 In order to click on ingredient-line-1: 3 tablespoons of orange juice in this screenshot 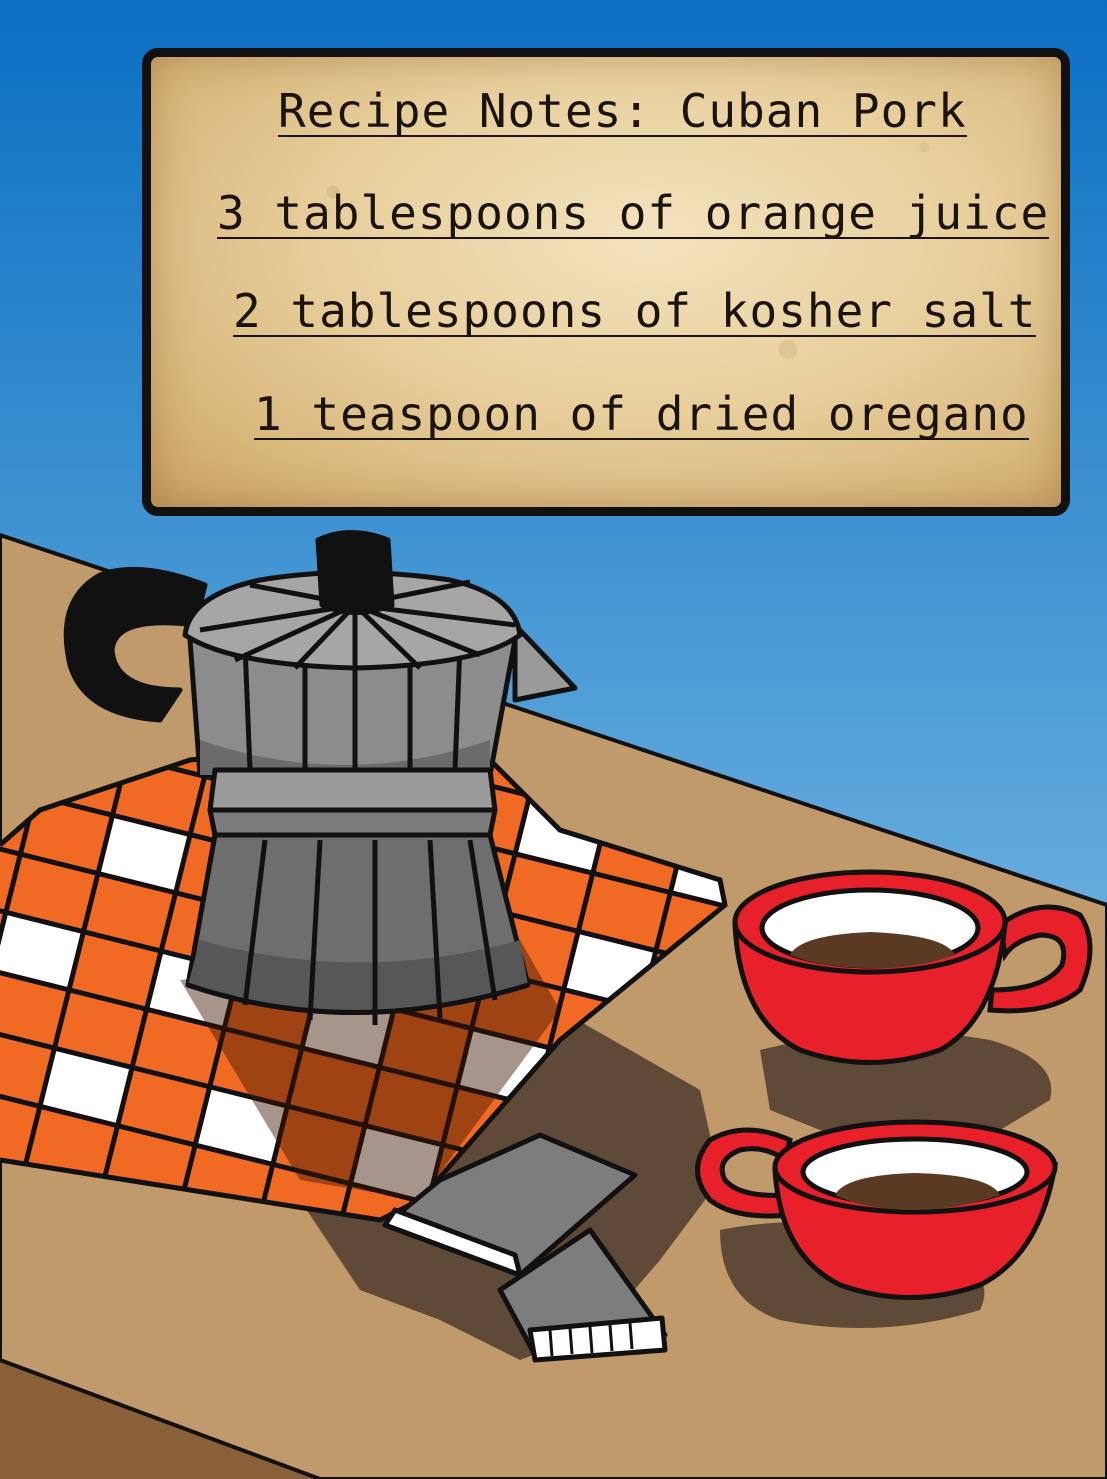, I will do `click(633, 213)`.